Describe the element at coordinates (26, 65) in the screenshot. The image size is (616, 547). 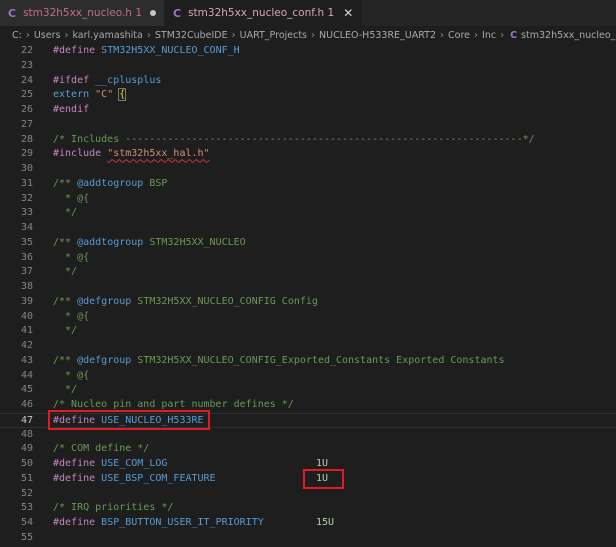
I see `line-number: 23` at that location.